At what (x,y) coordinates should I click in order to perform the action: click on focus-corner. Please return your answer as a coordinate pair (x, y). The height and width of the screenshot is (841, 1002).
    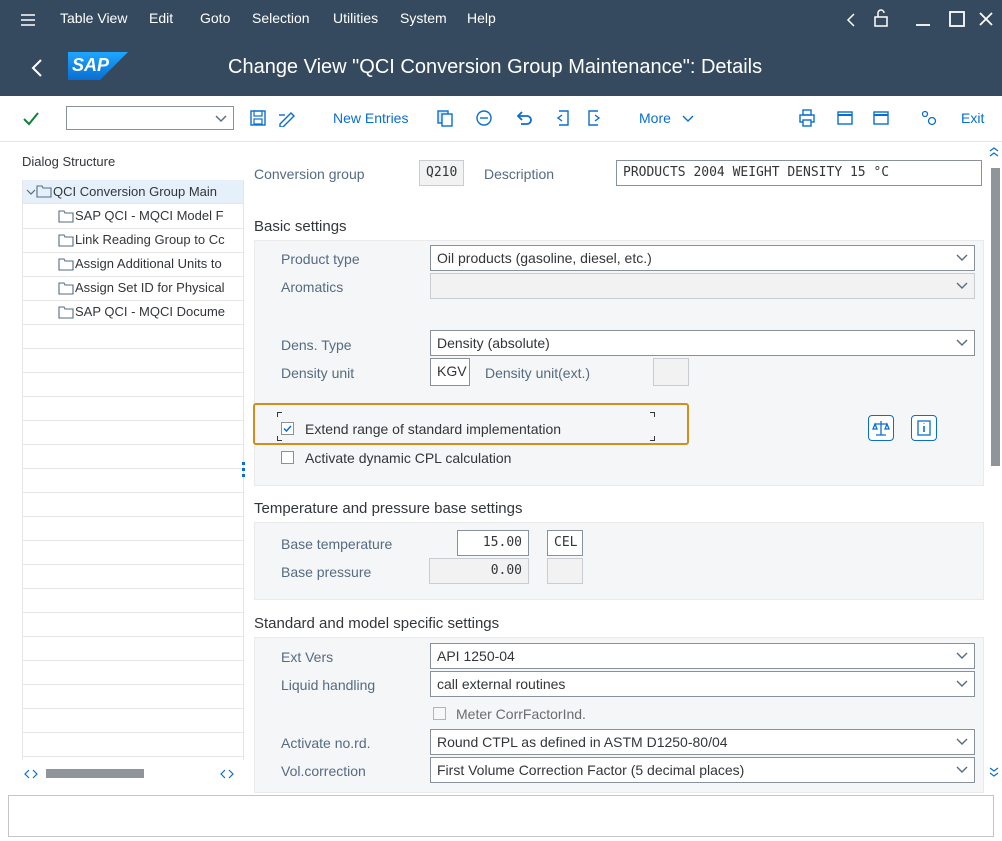
    Looking at the image, I should click on (652, 414).